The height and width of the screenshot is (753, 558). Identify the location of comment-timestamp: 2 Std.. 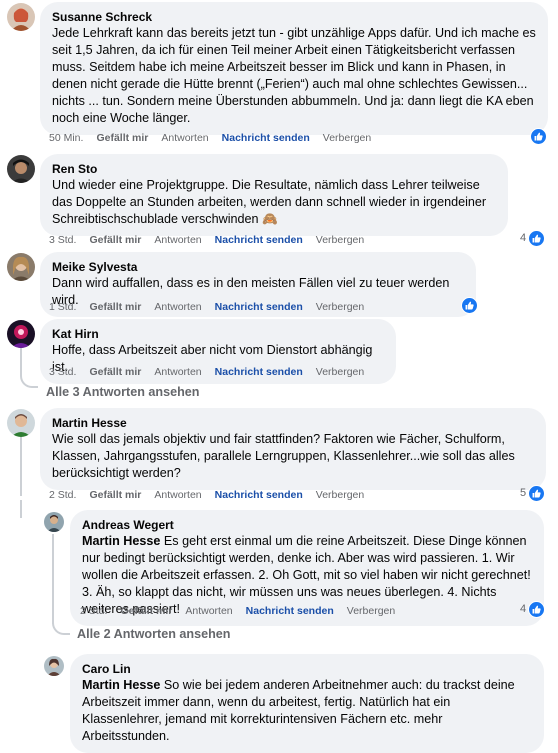
(62, 495).